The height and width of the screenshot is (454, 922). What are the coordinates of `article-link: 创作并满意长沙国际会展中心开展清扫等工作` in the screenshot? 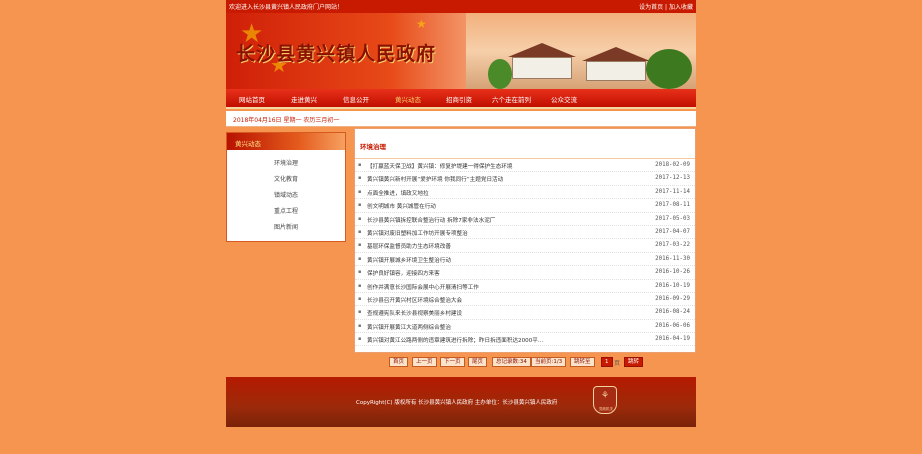 It's located at (497, 287).